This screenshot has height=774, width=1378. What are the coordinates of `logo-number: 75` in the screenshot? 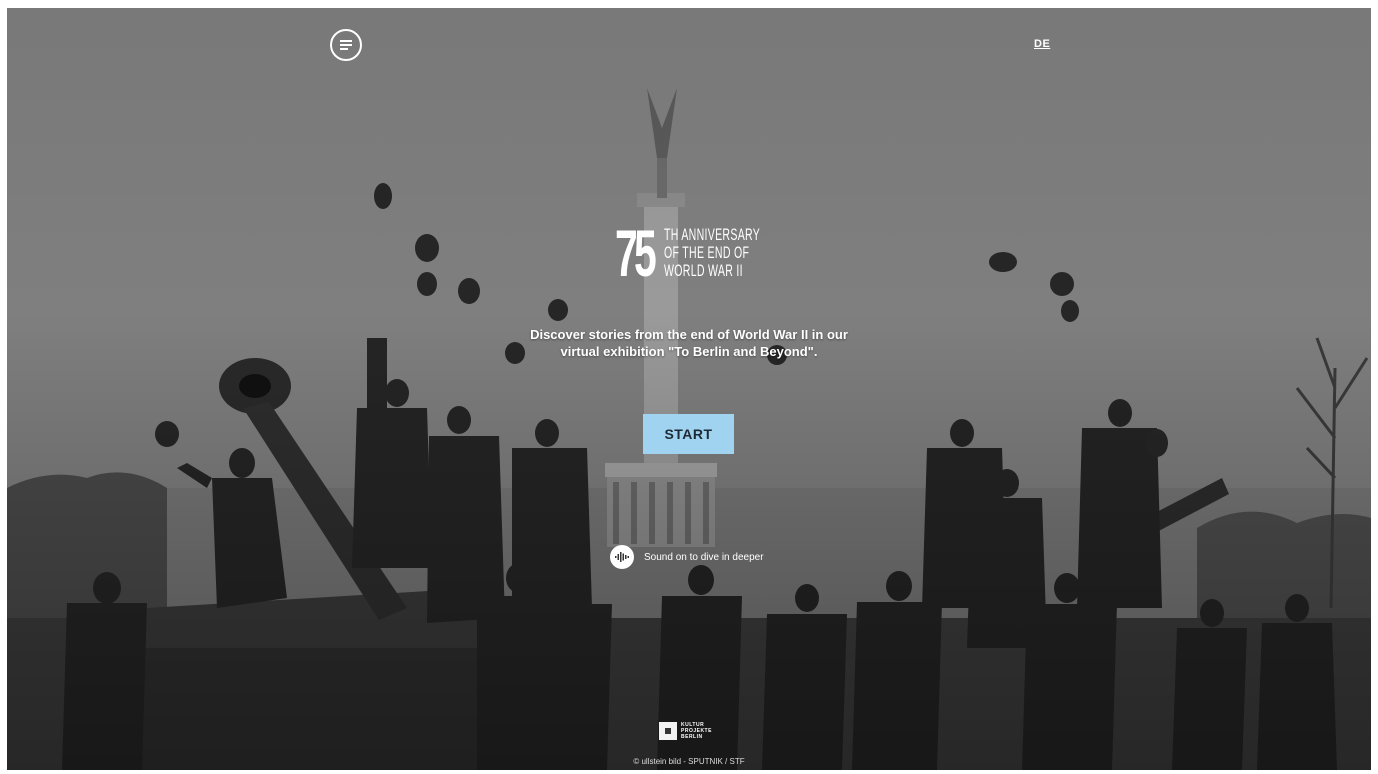 It's located at (636, 253).